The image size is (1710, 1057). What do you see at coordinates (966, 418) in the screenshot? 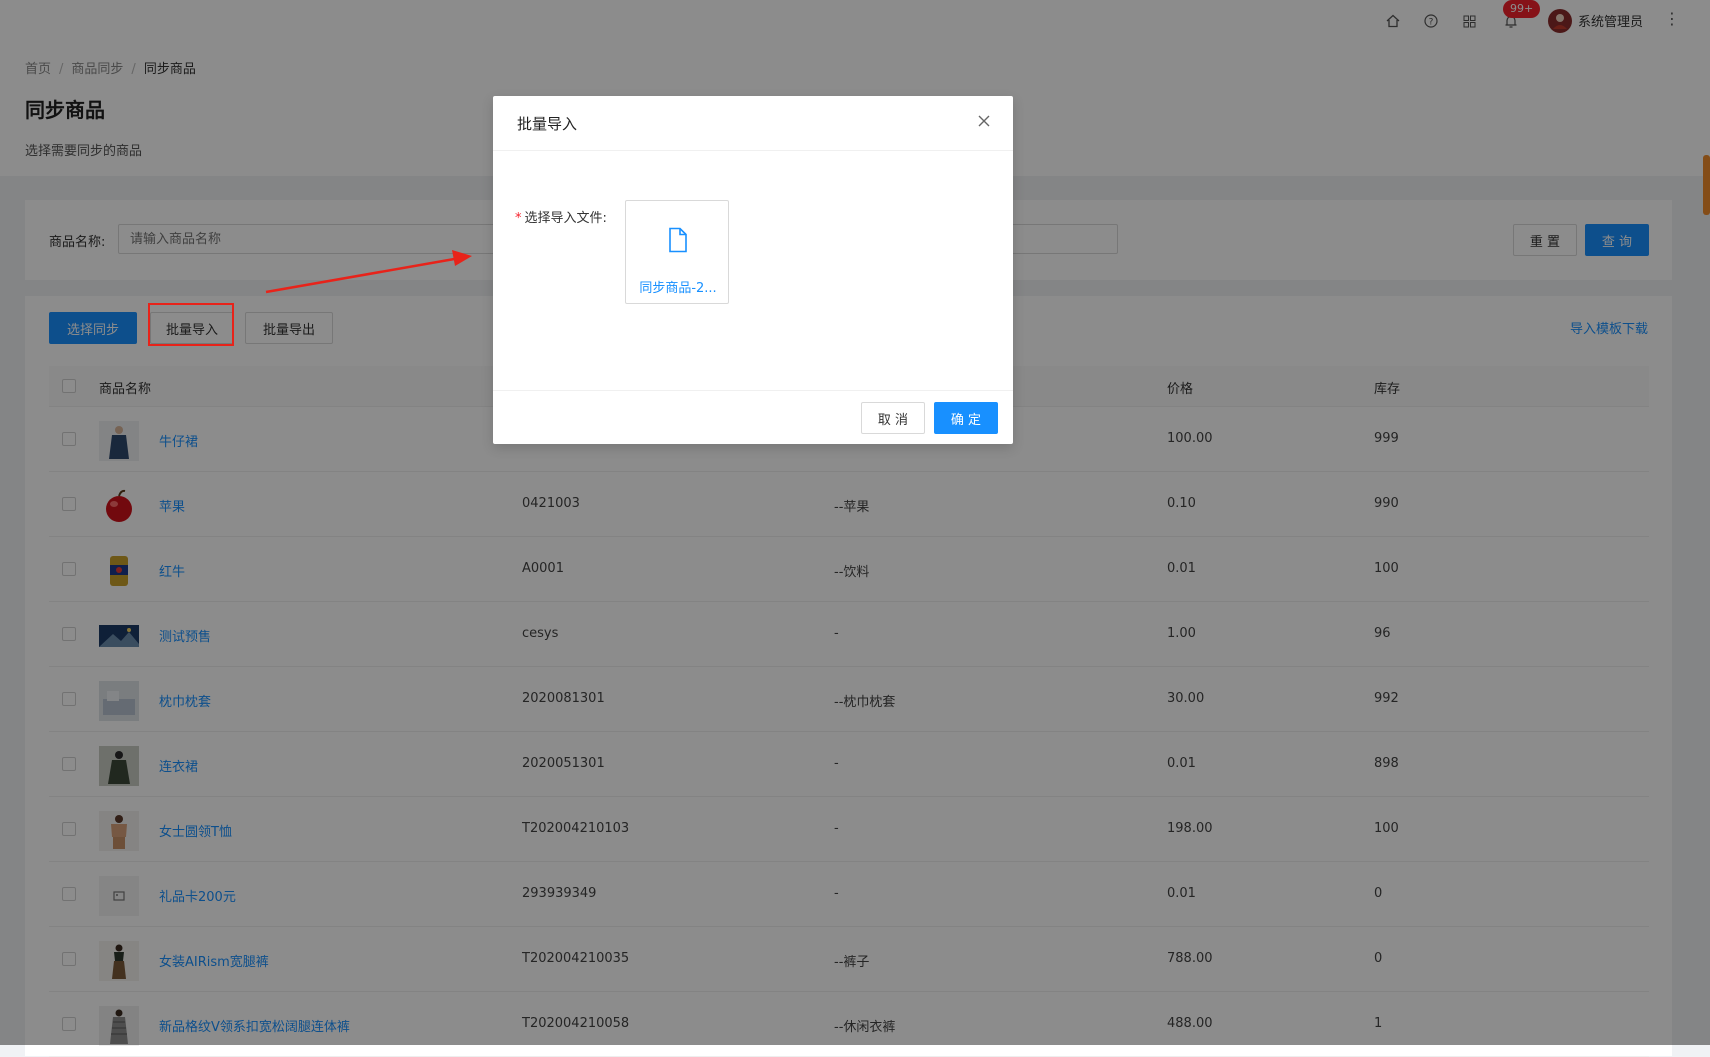
I see `confirm-button: 确 定` at bounding box center [966, 418].